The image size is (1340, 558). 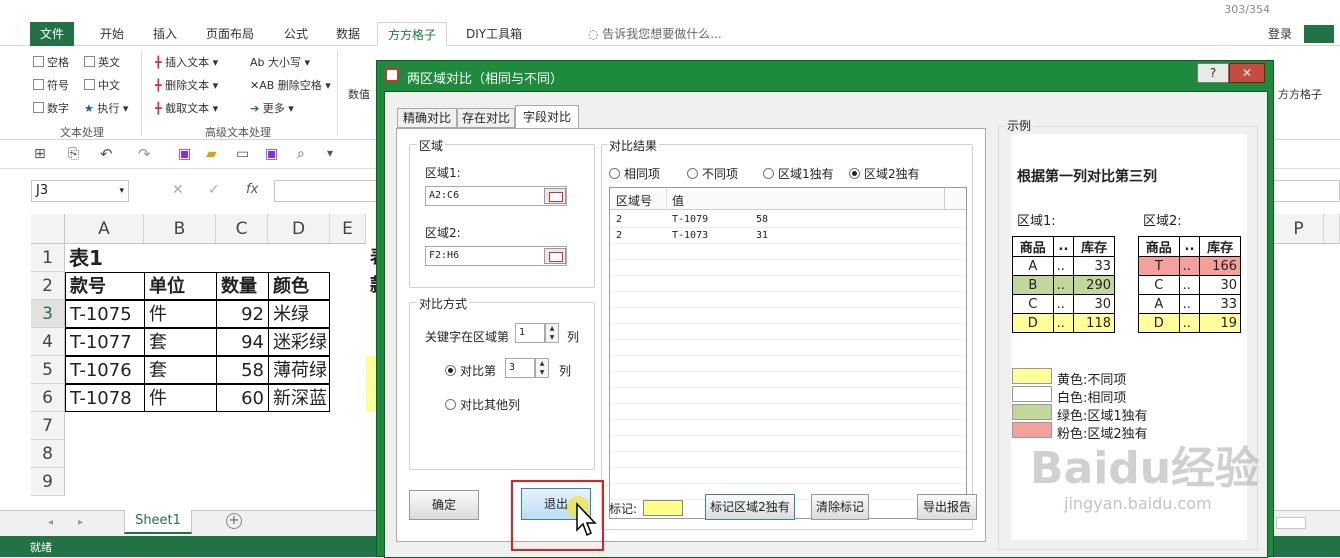 I want to click on column-header: D, so click(x=299, y=229).